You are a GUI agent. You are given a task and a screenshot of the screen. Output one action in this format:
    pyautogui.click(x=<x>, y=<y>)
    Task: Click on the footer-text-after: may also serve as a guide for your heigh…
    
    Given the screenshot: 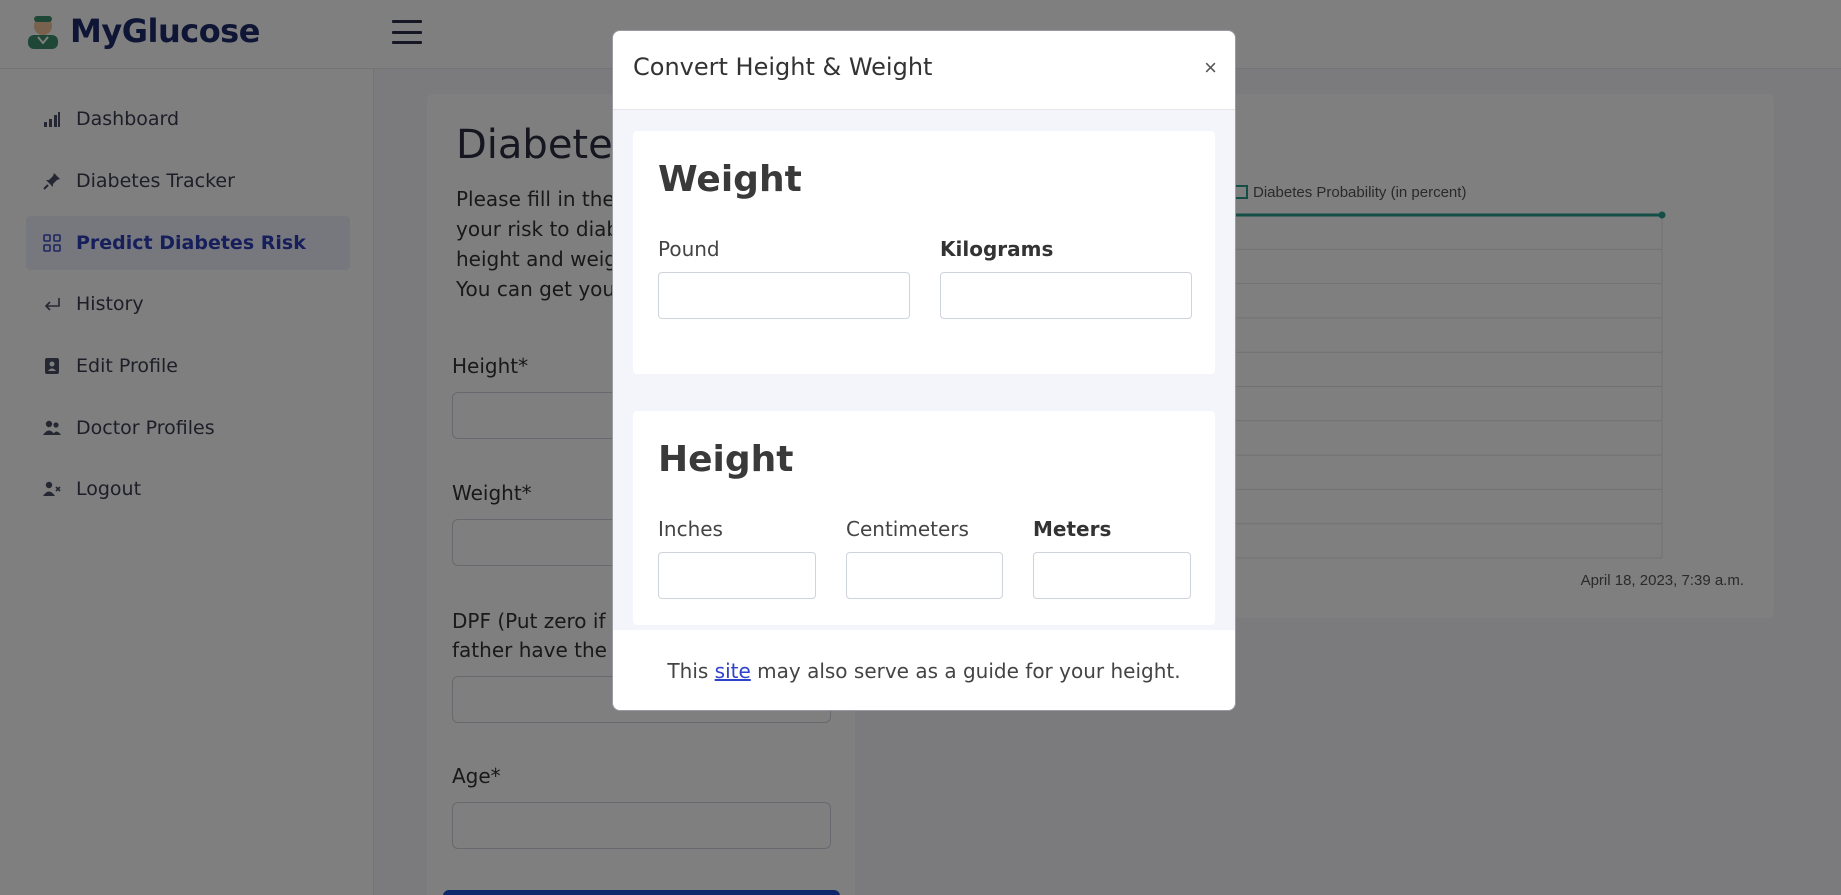 What is the action you would take?
    pyautogui.click(x=965, y=671)
    